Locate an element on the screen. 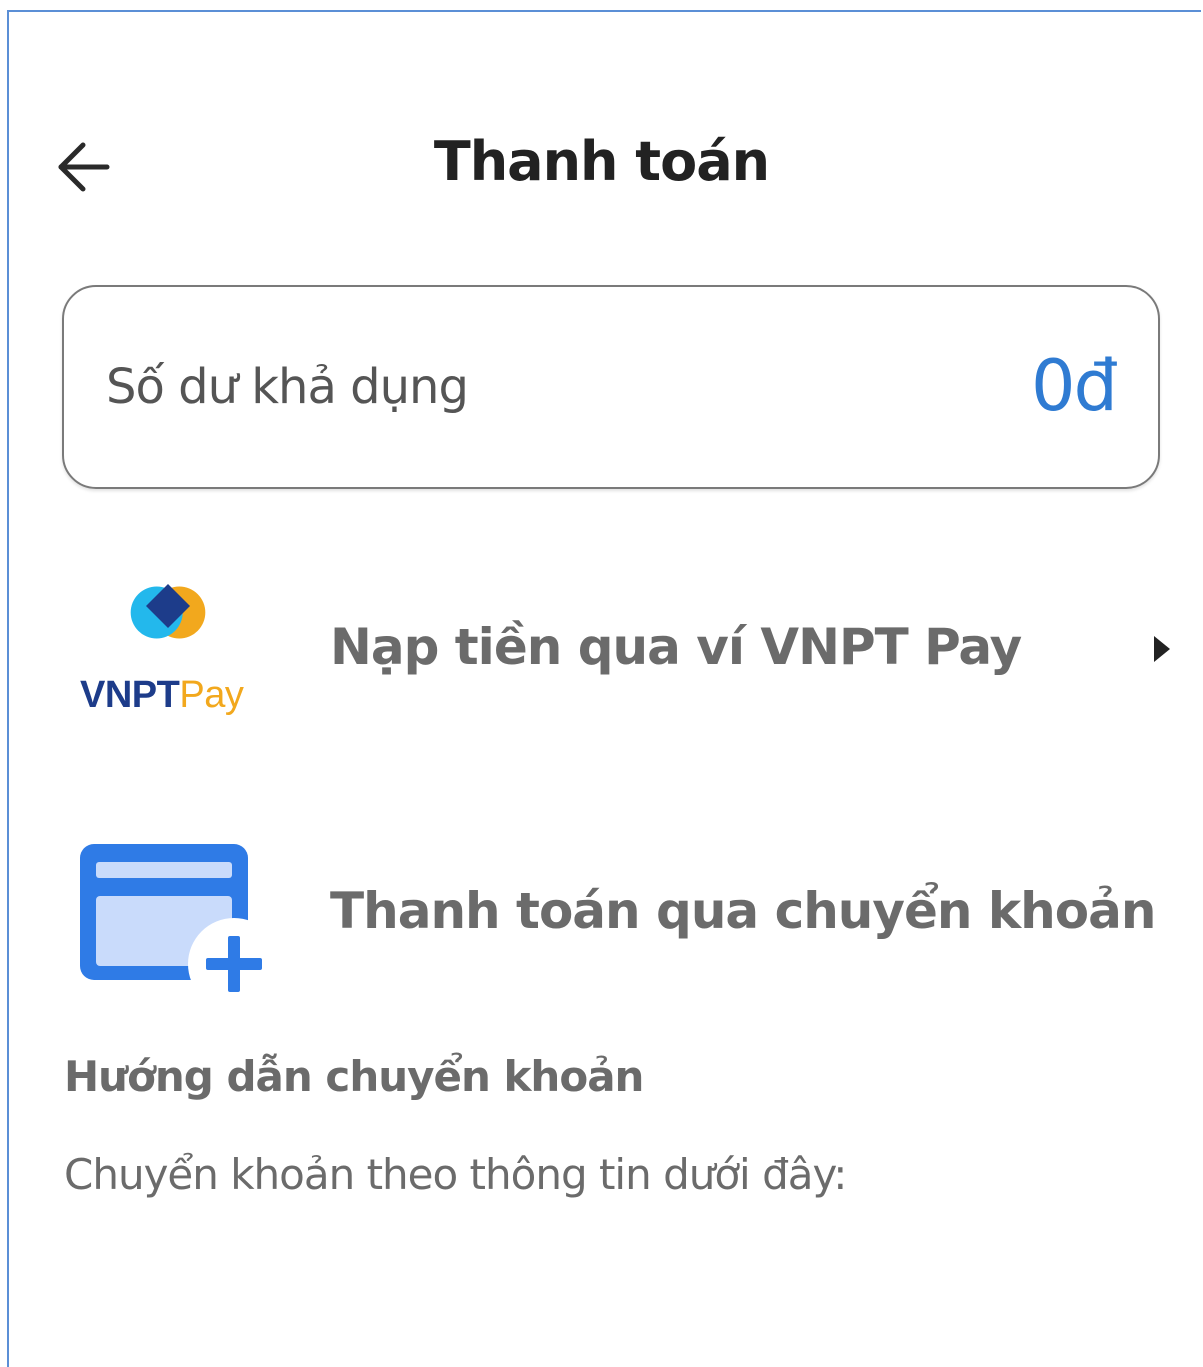  card-add-icon is located at coordinates (172, 915).